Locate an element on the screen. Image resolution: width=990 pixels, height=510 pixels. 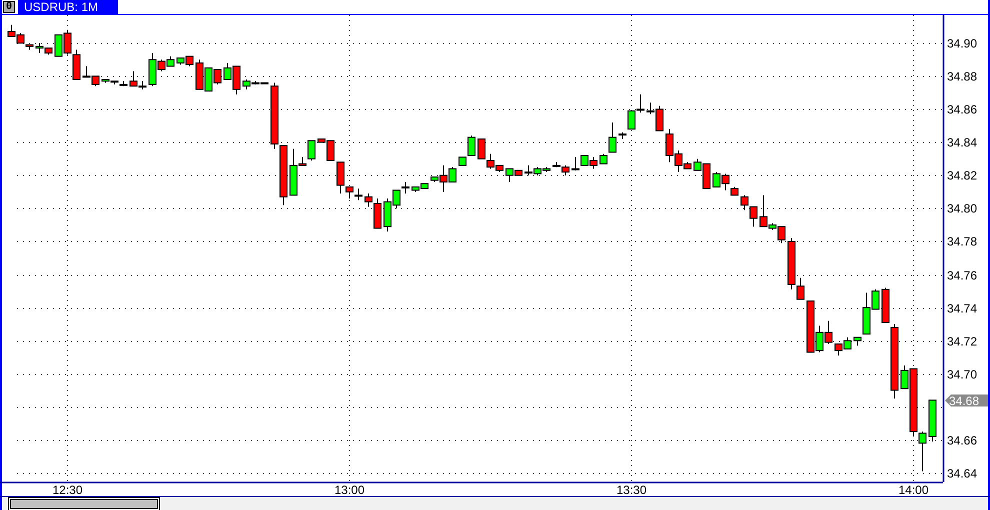
time-axis-label: 12:30 is located at coordinates (67, 490).